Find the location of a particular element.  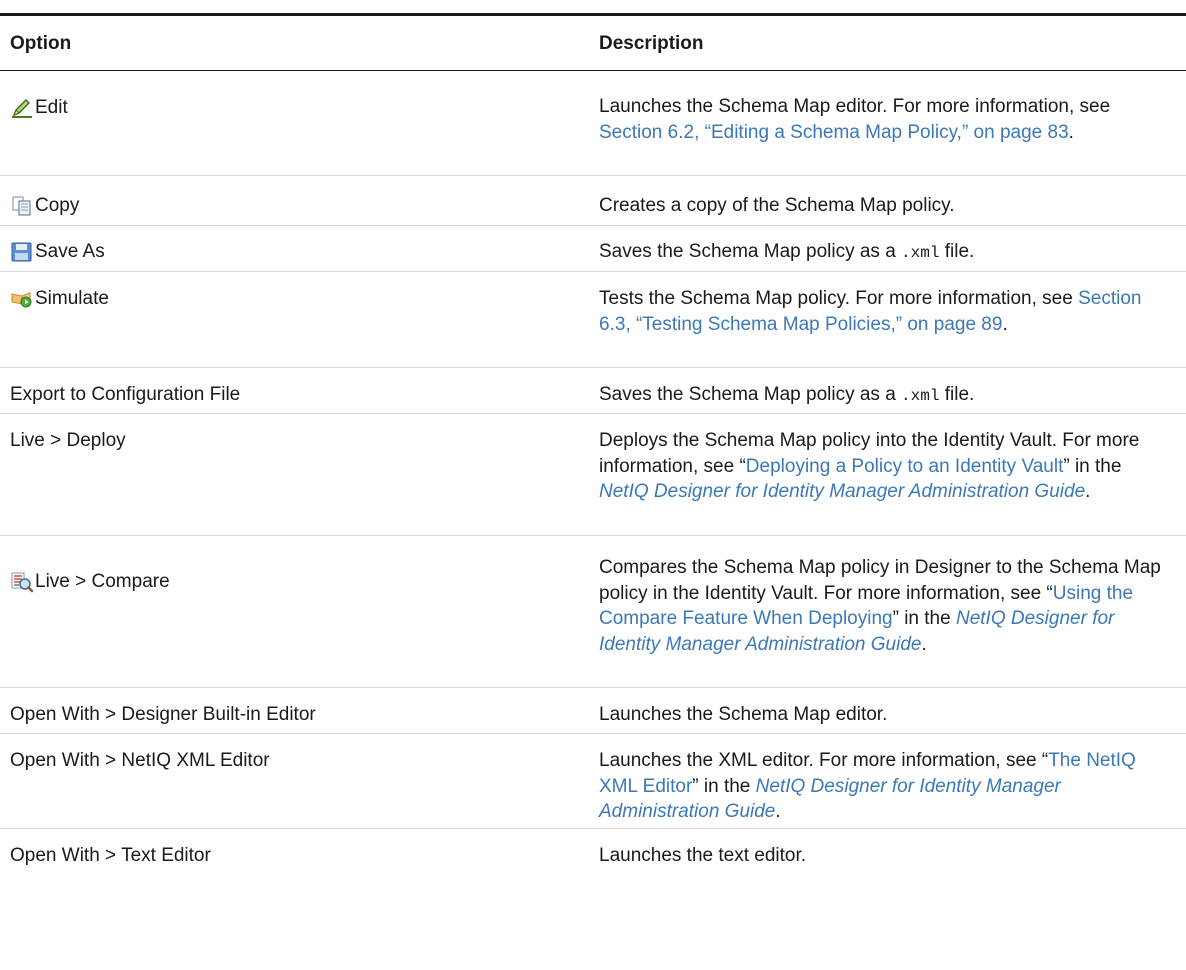

option-label: Export to Configuration File is located at coordinates (125, 394).